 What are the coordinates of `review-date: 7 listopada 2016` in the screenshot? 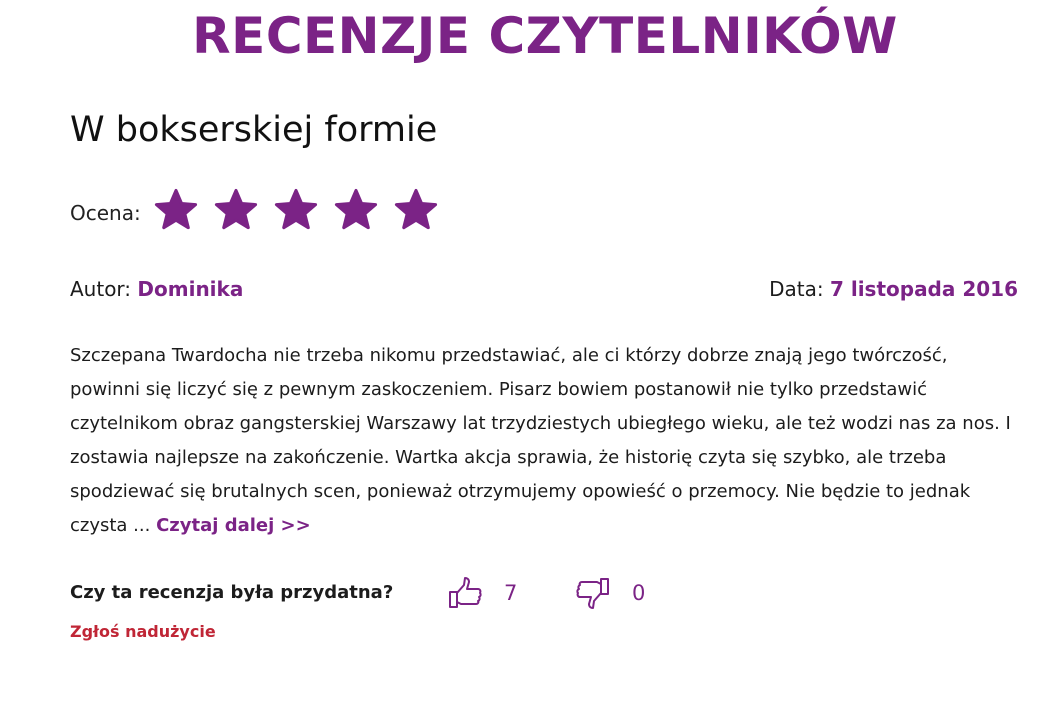 It's located at (923, 289).